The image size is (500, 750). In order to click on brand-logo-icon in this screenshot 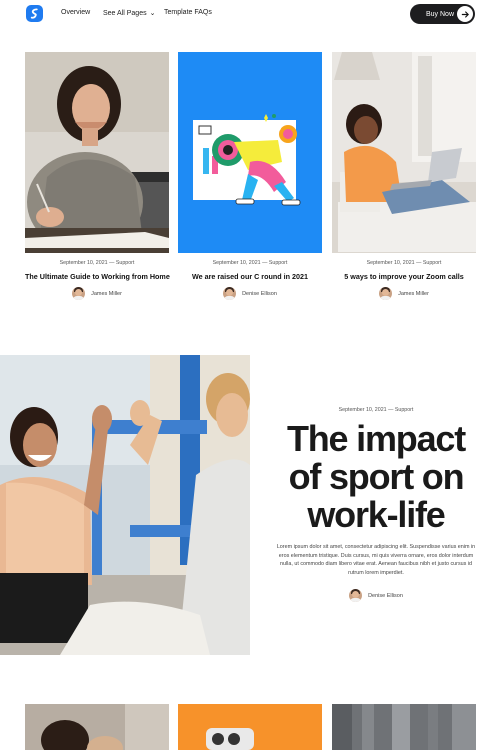, I will do `click(34, 13)`.